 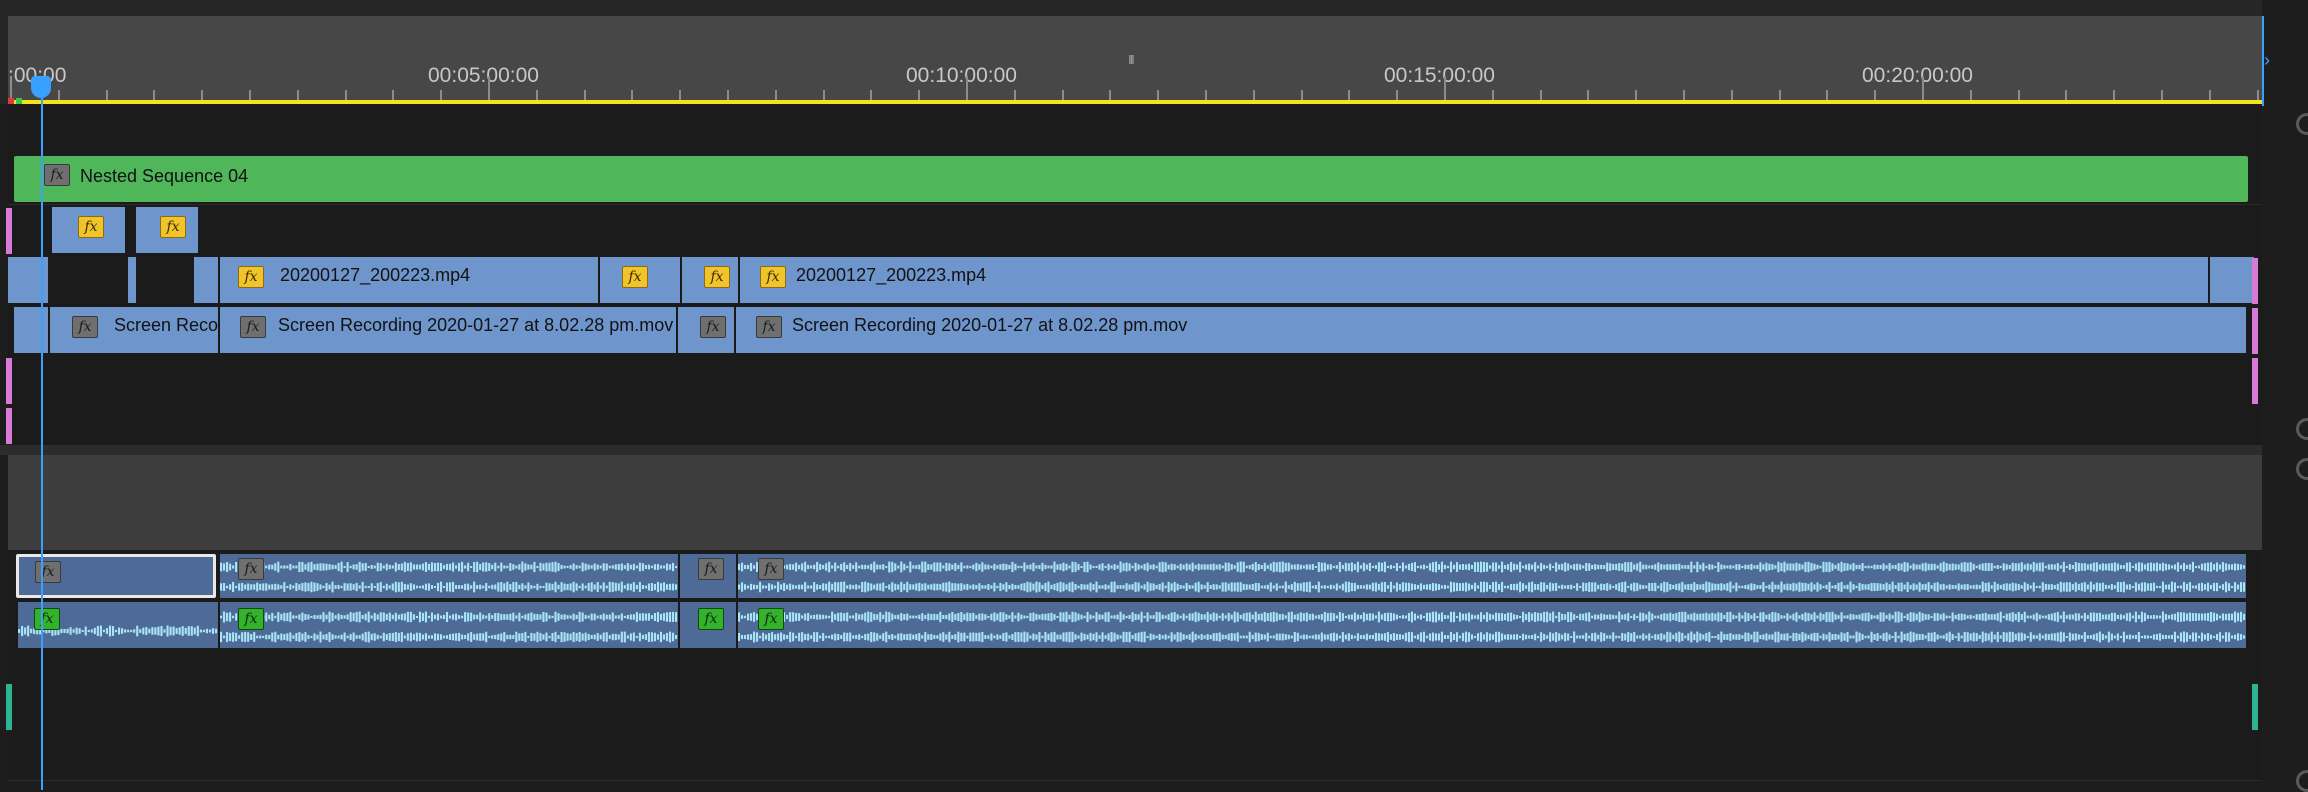 What do you see at coordinates (1491, 576) in the screenshot?
I see `audio-clip-a1-4: fx` at bounding box center [1491, 576].